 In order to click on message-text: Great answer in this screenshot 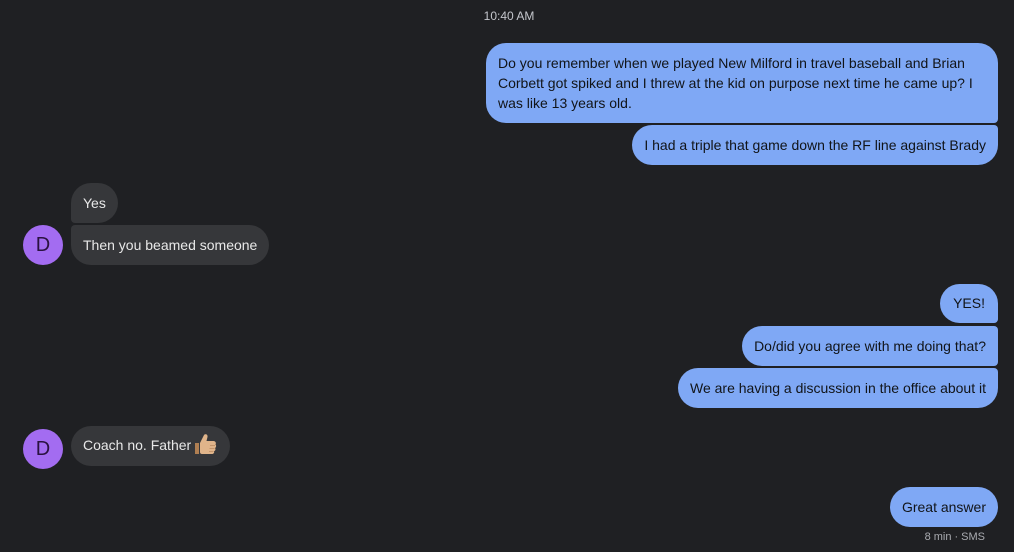, I will do `click(943, 507)`.